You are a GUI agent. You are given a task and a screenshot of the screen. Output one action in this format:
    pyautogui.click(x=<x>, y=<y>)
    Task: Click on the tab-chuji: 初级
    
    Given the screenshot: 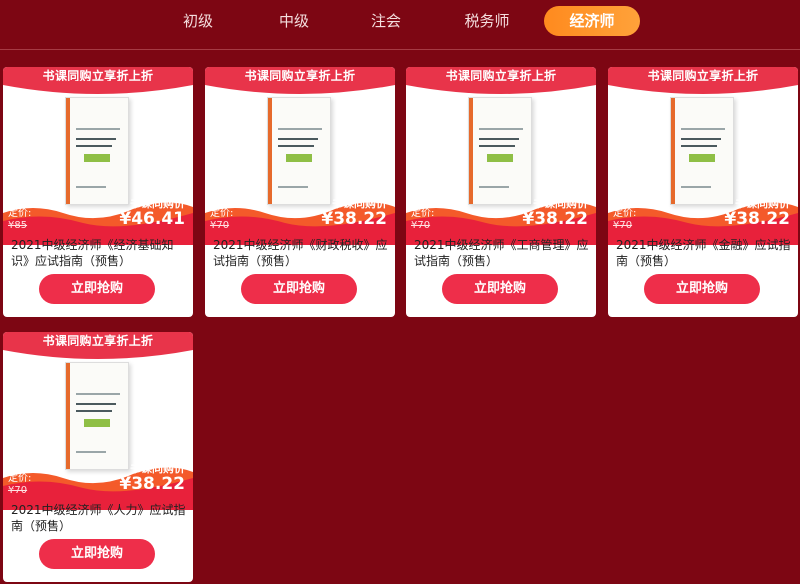 What is the action you would take?
    pyautogui.click(x=198, y=21)
    